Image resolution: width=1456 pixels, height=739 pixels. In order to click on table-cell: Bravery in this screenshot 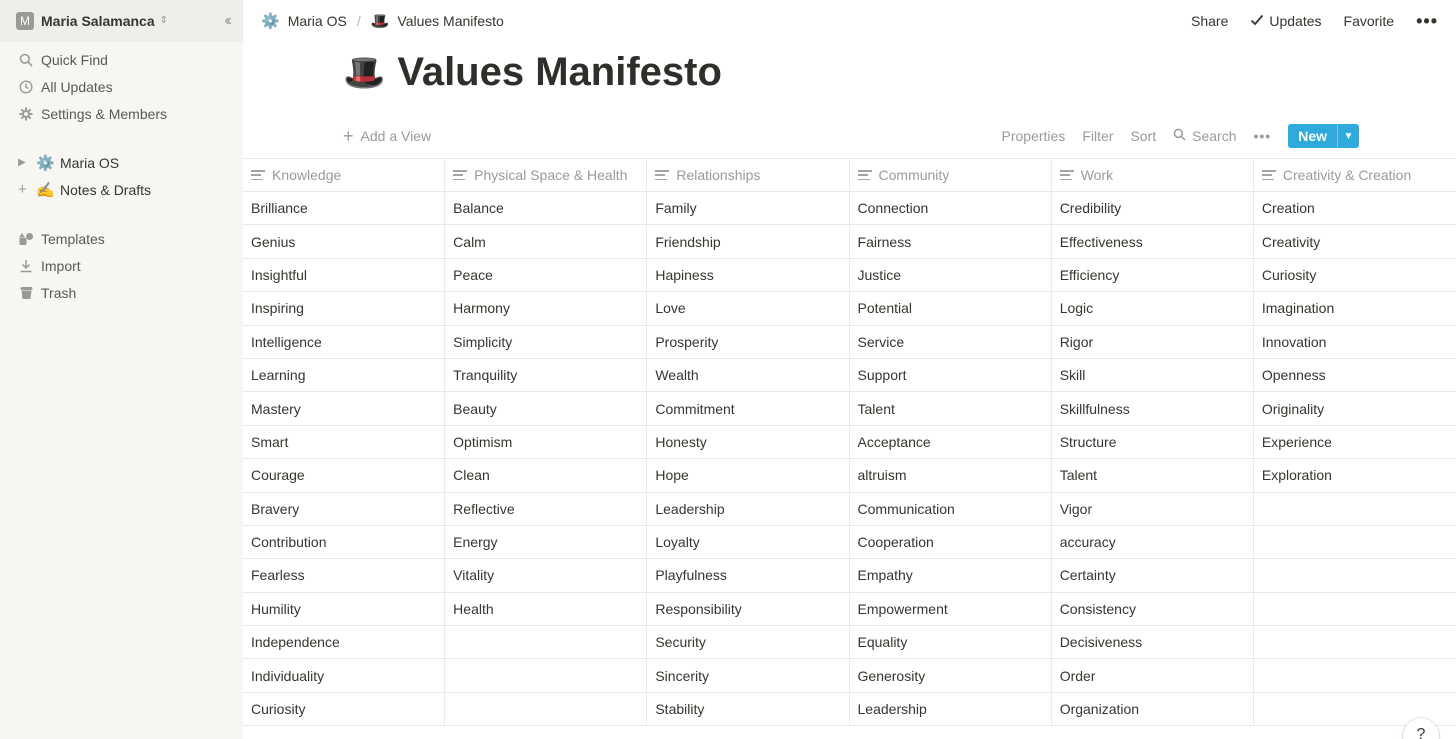, I will do `click(344, 508)`.